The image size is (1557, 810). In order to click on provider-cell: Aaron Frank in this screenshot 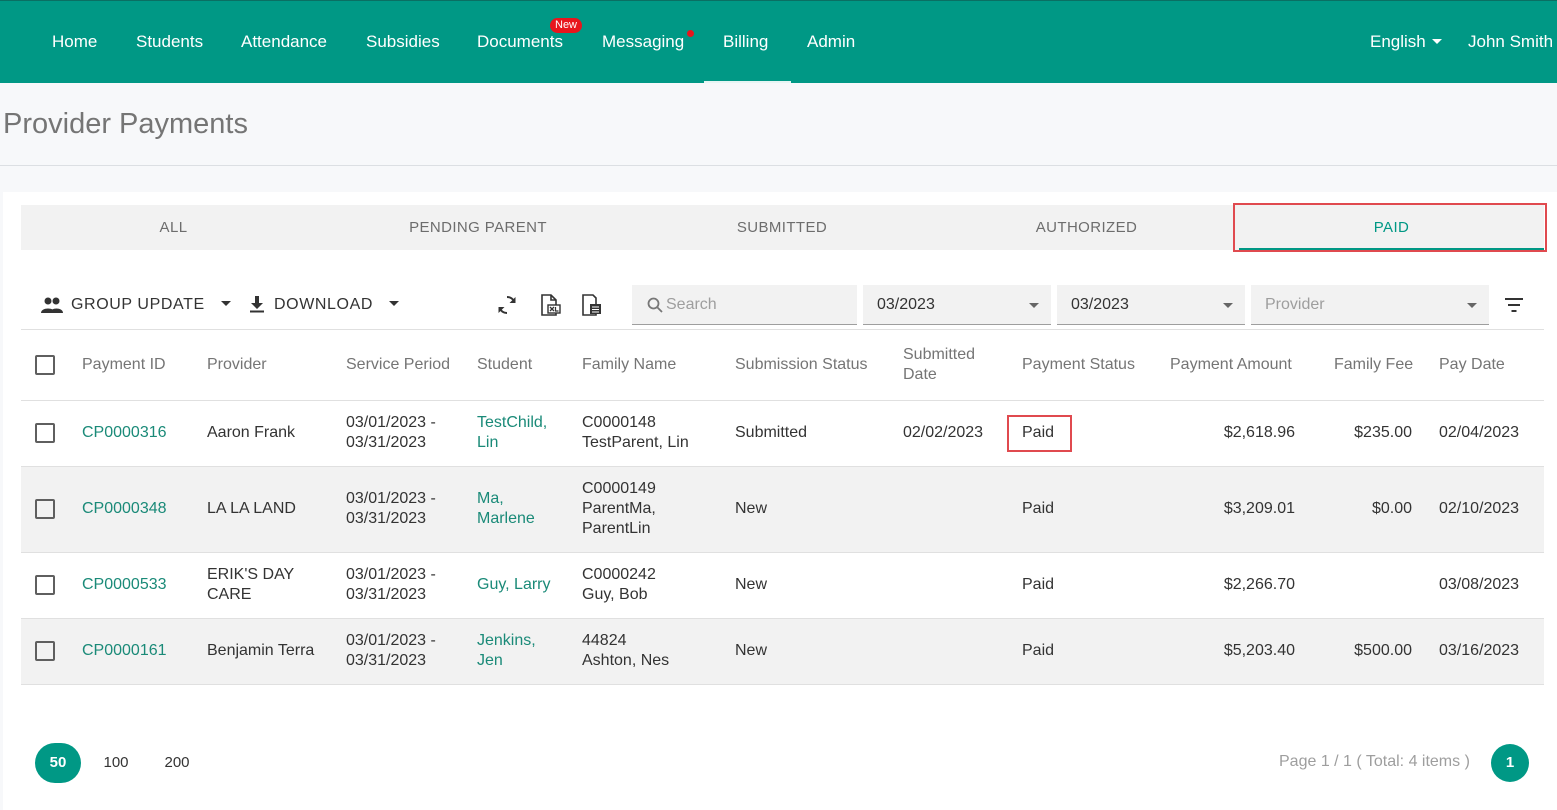, I will do `click(251, 432)`.